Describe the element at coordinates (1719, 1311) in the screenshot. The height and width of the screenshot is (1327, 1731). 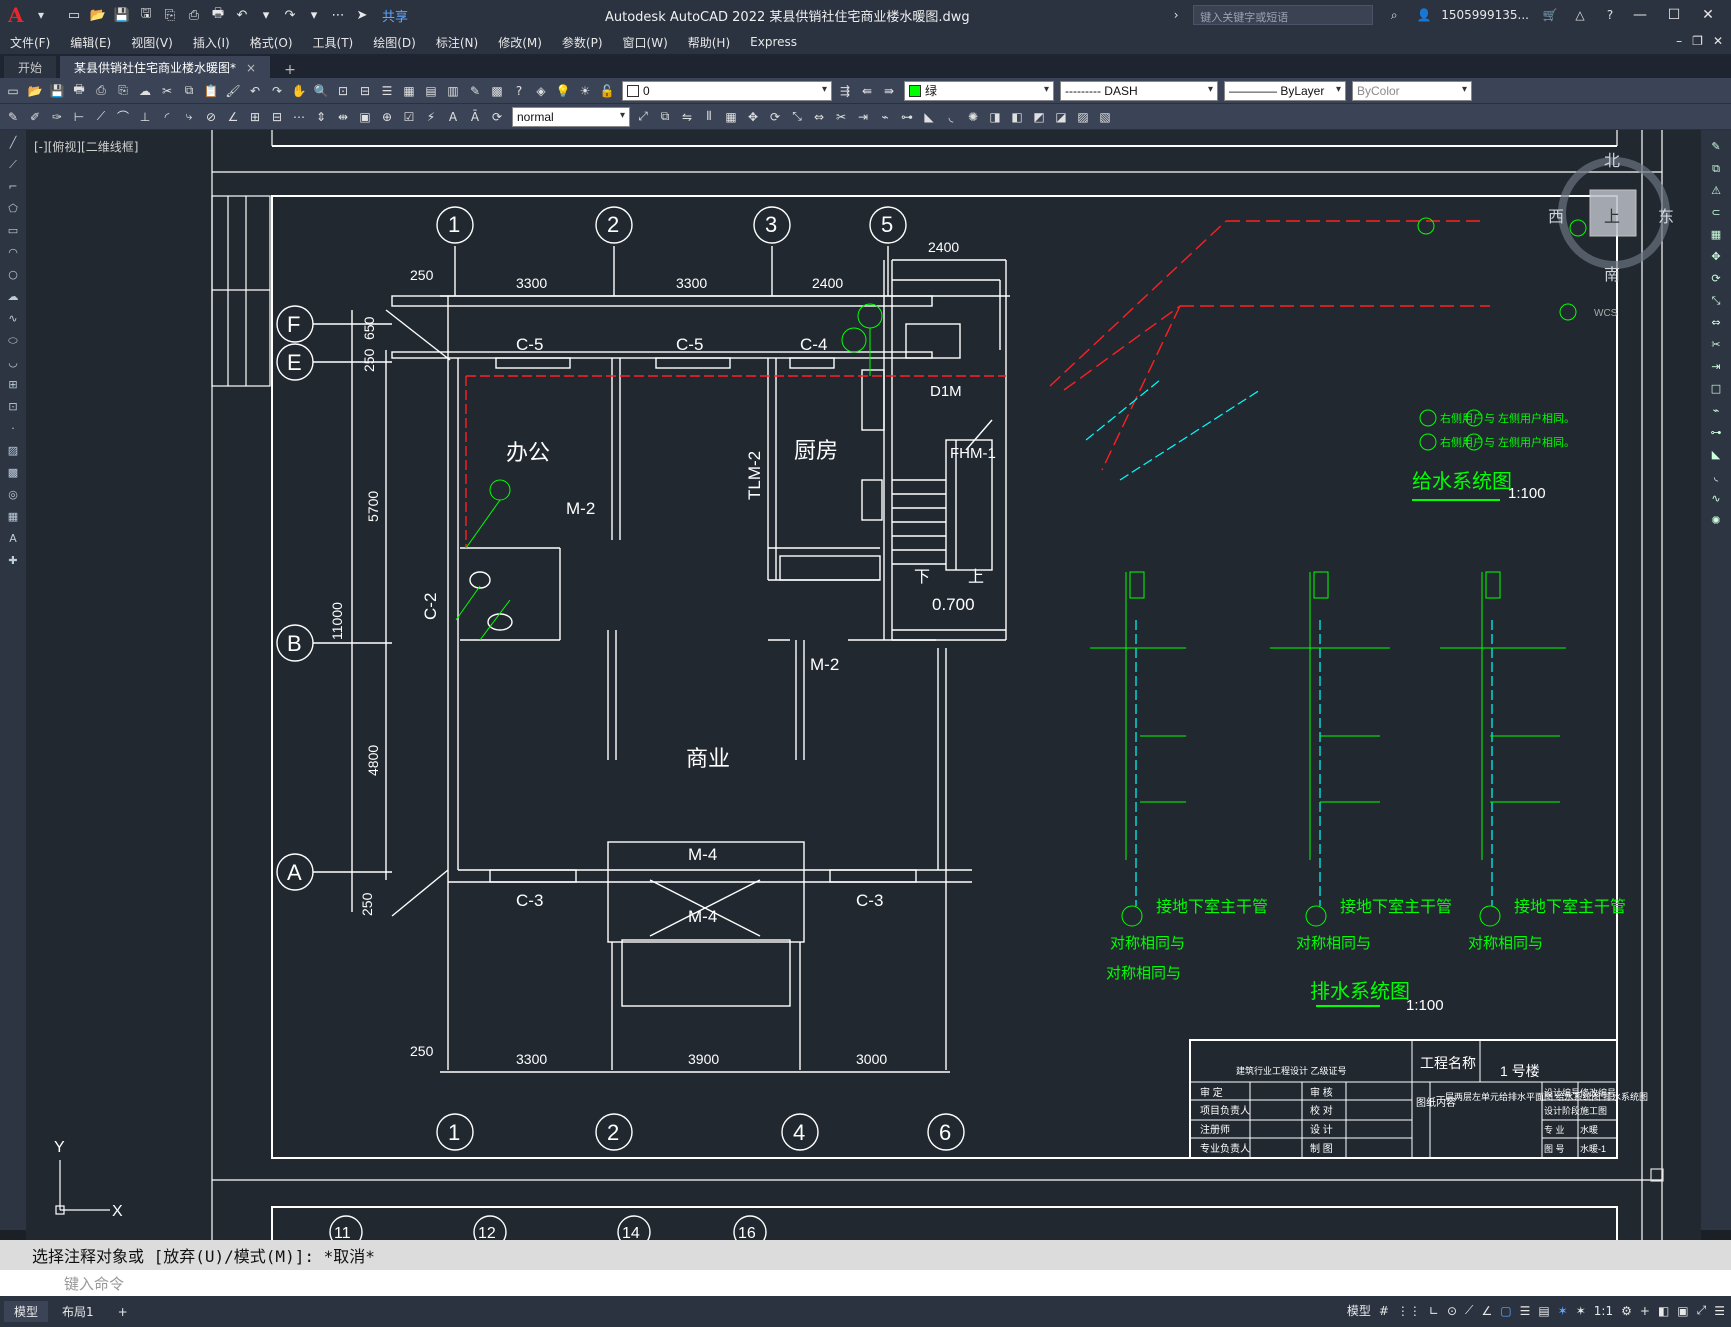
I see `customization-icon: ☰` at that location.